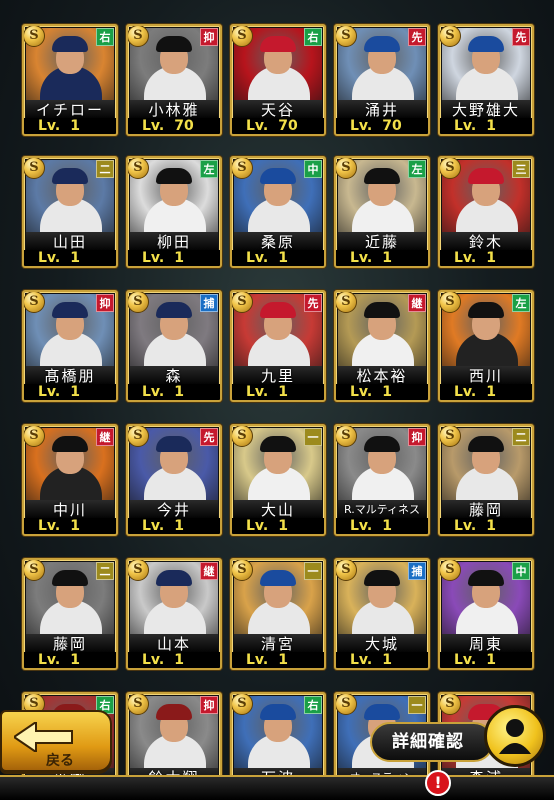 The height and width of the screenshot is (800, 554). I want to click on detail-check-button: 詳細確認, so click(432, 742).